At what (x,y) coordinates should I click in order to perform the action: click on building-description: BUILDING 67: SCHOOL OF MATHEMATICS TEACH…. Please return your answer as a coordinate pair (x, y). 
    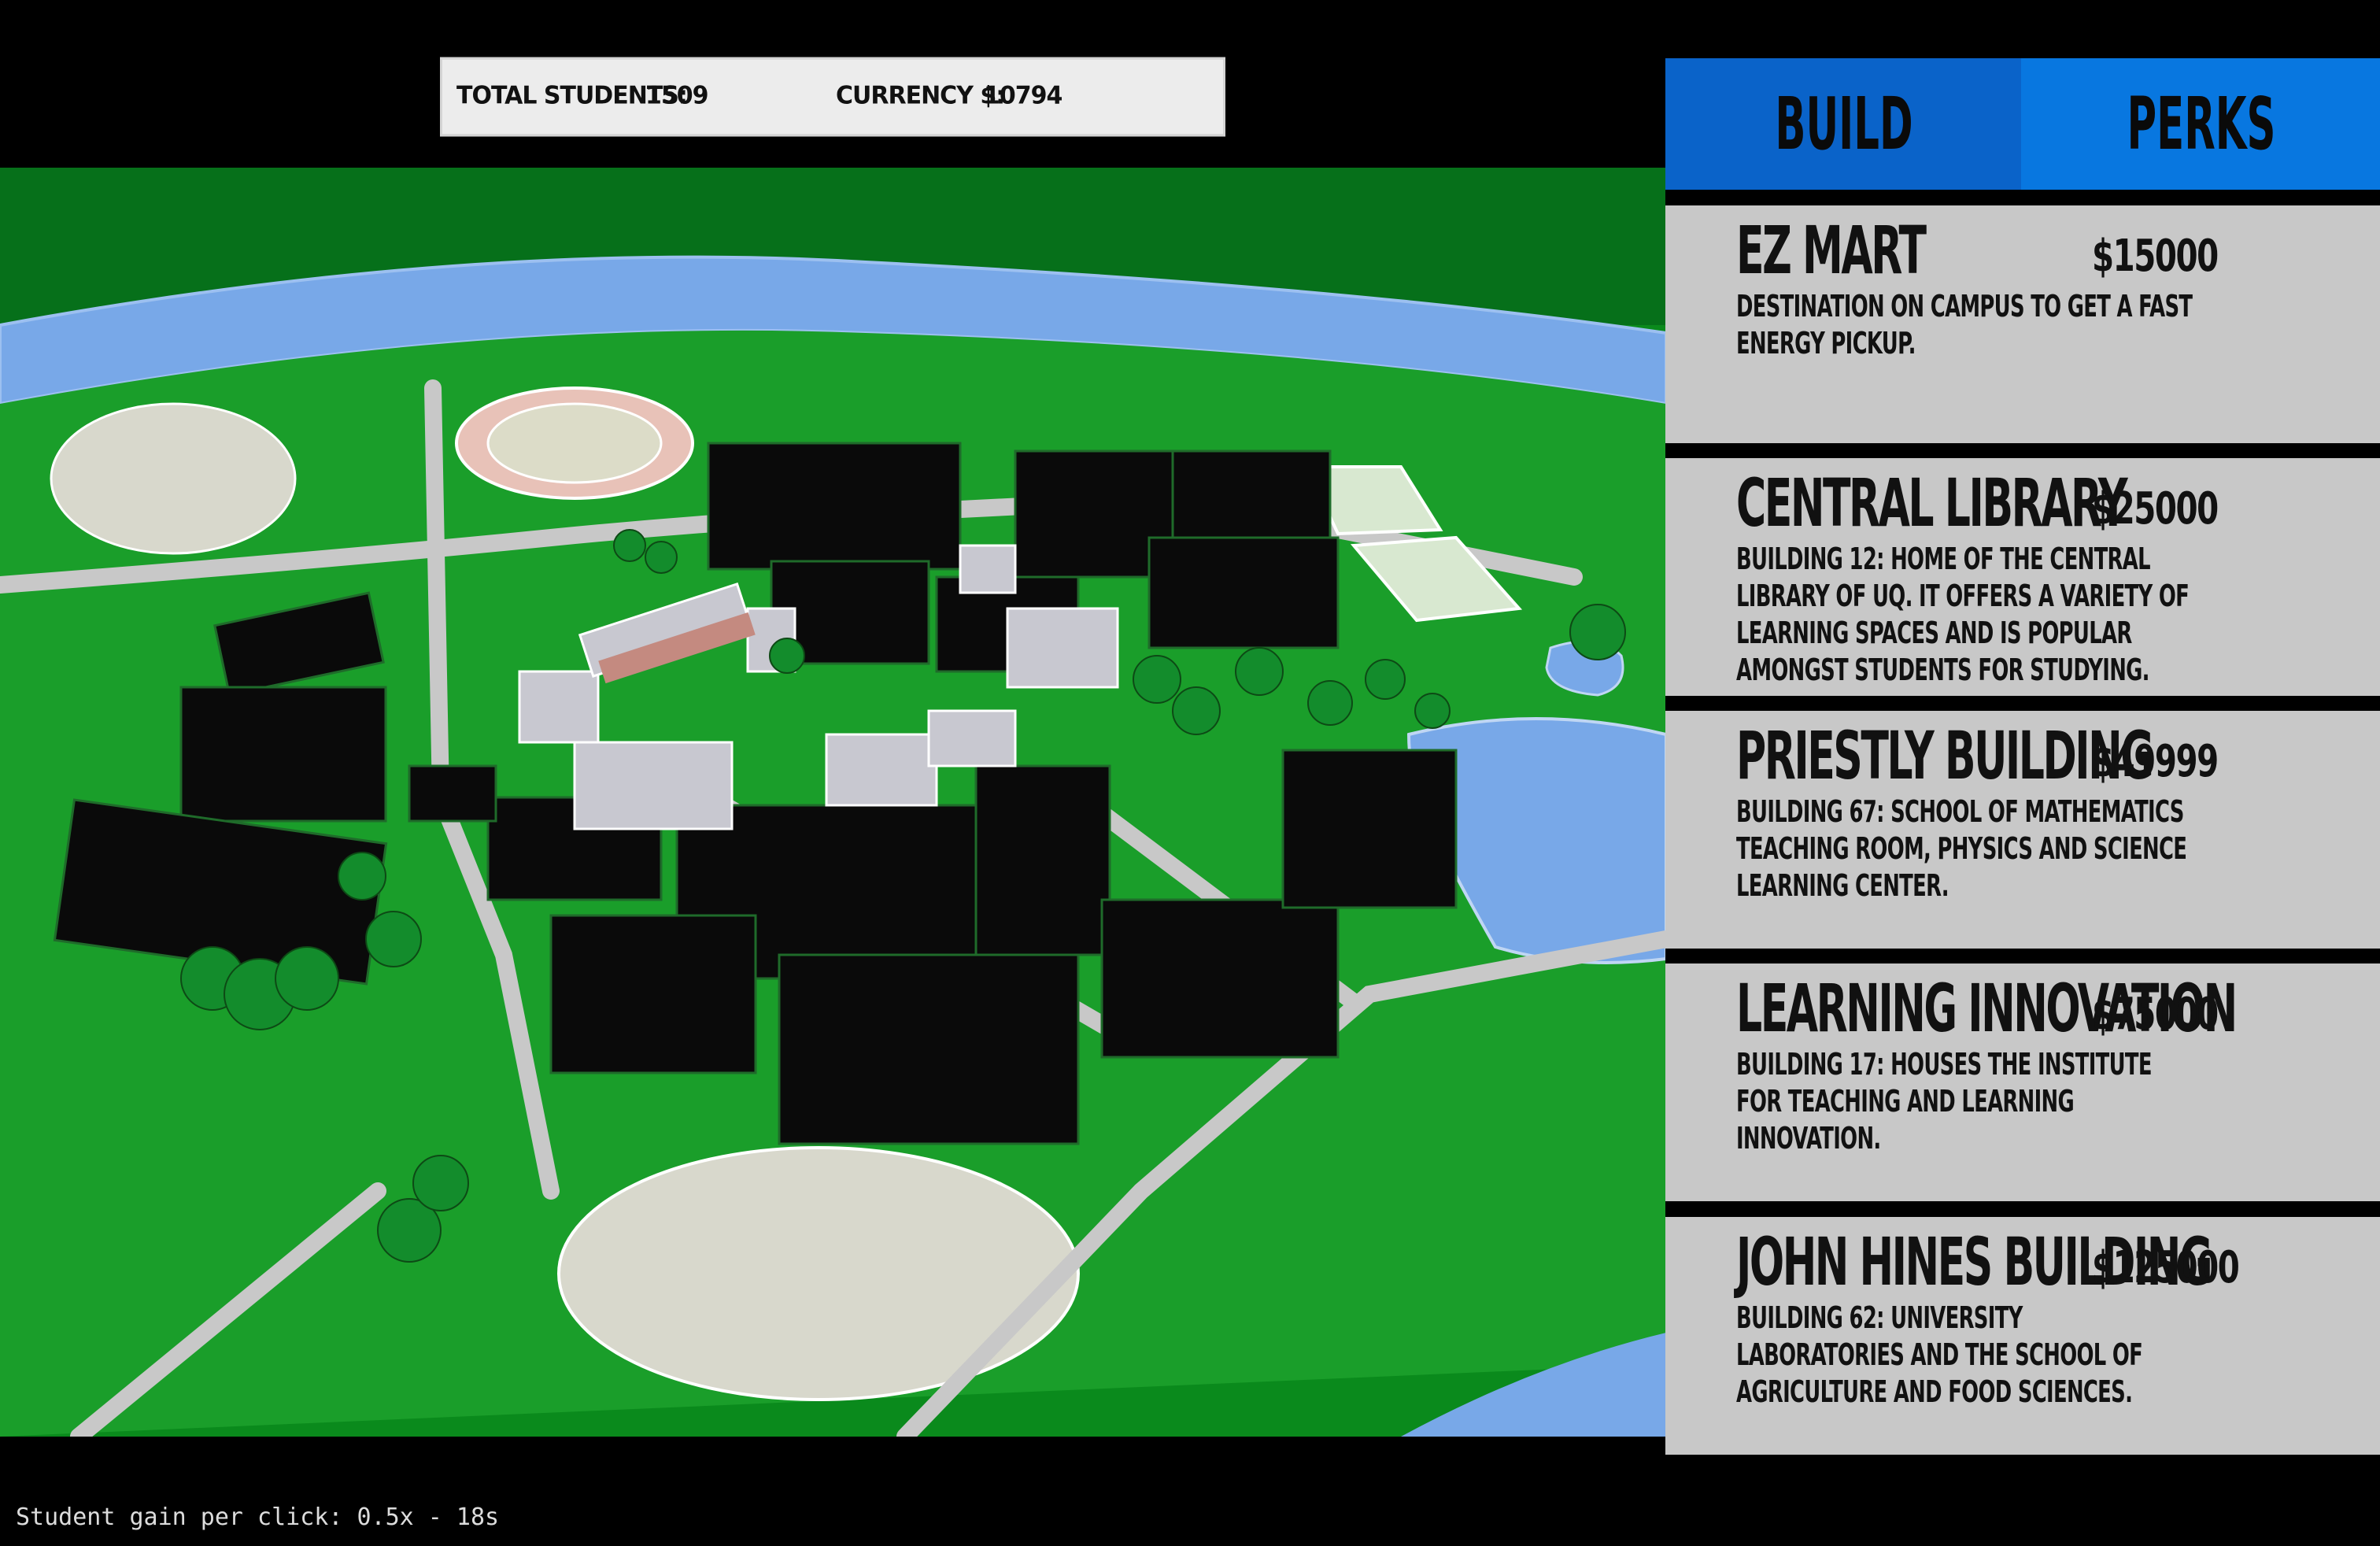
    Looking at the image, I should click on (1961, 848).